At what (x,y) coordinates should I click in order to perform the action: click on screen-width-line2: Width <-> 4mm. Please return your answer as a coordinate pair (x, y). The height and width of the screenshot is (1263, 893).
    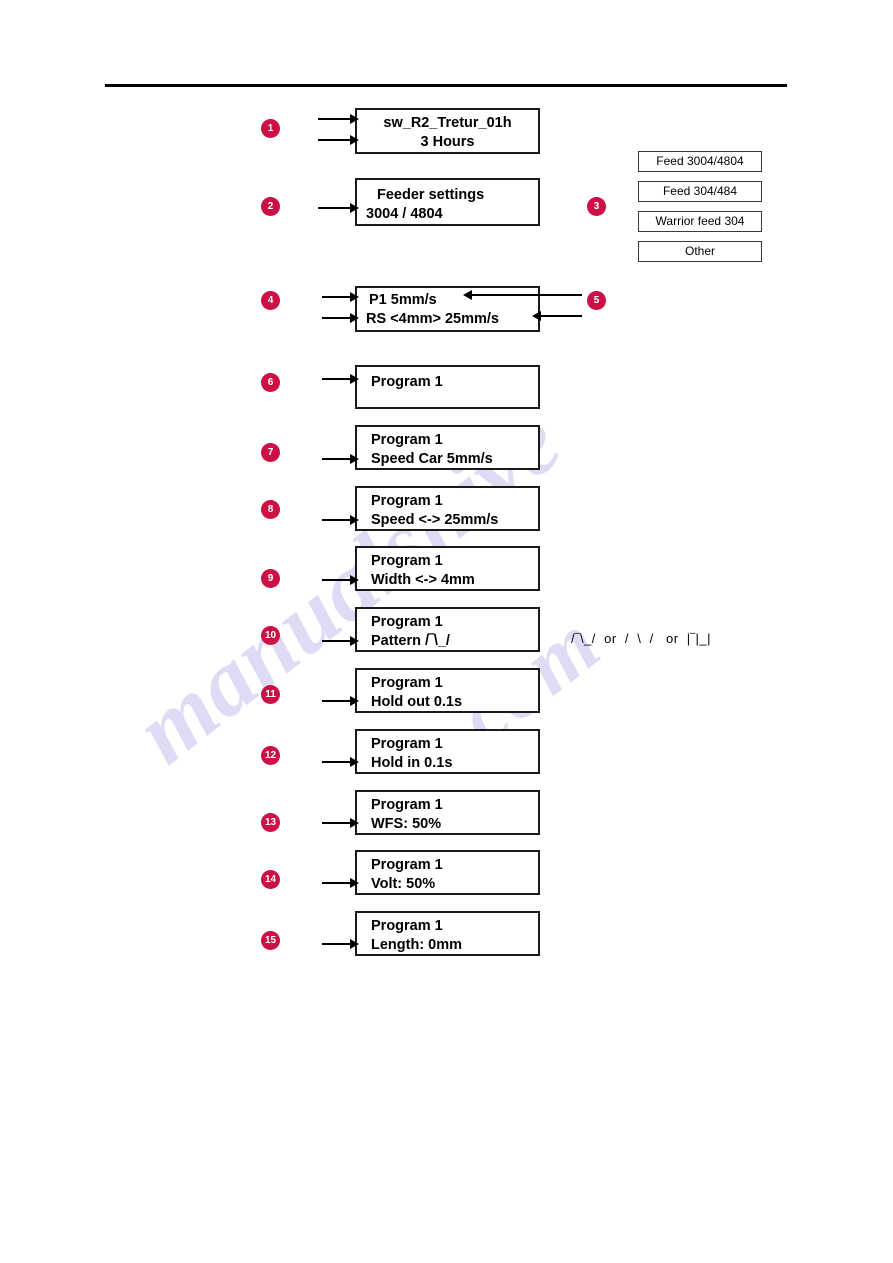
    Looking at the image, I should click on (423, 580).